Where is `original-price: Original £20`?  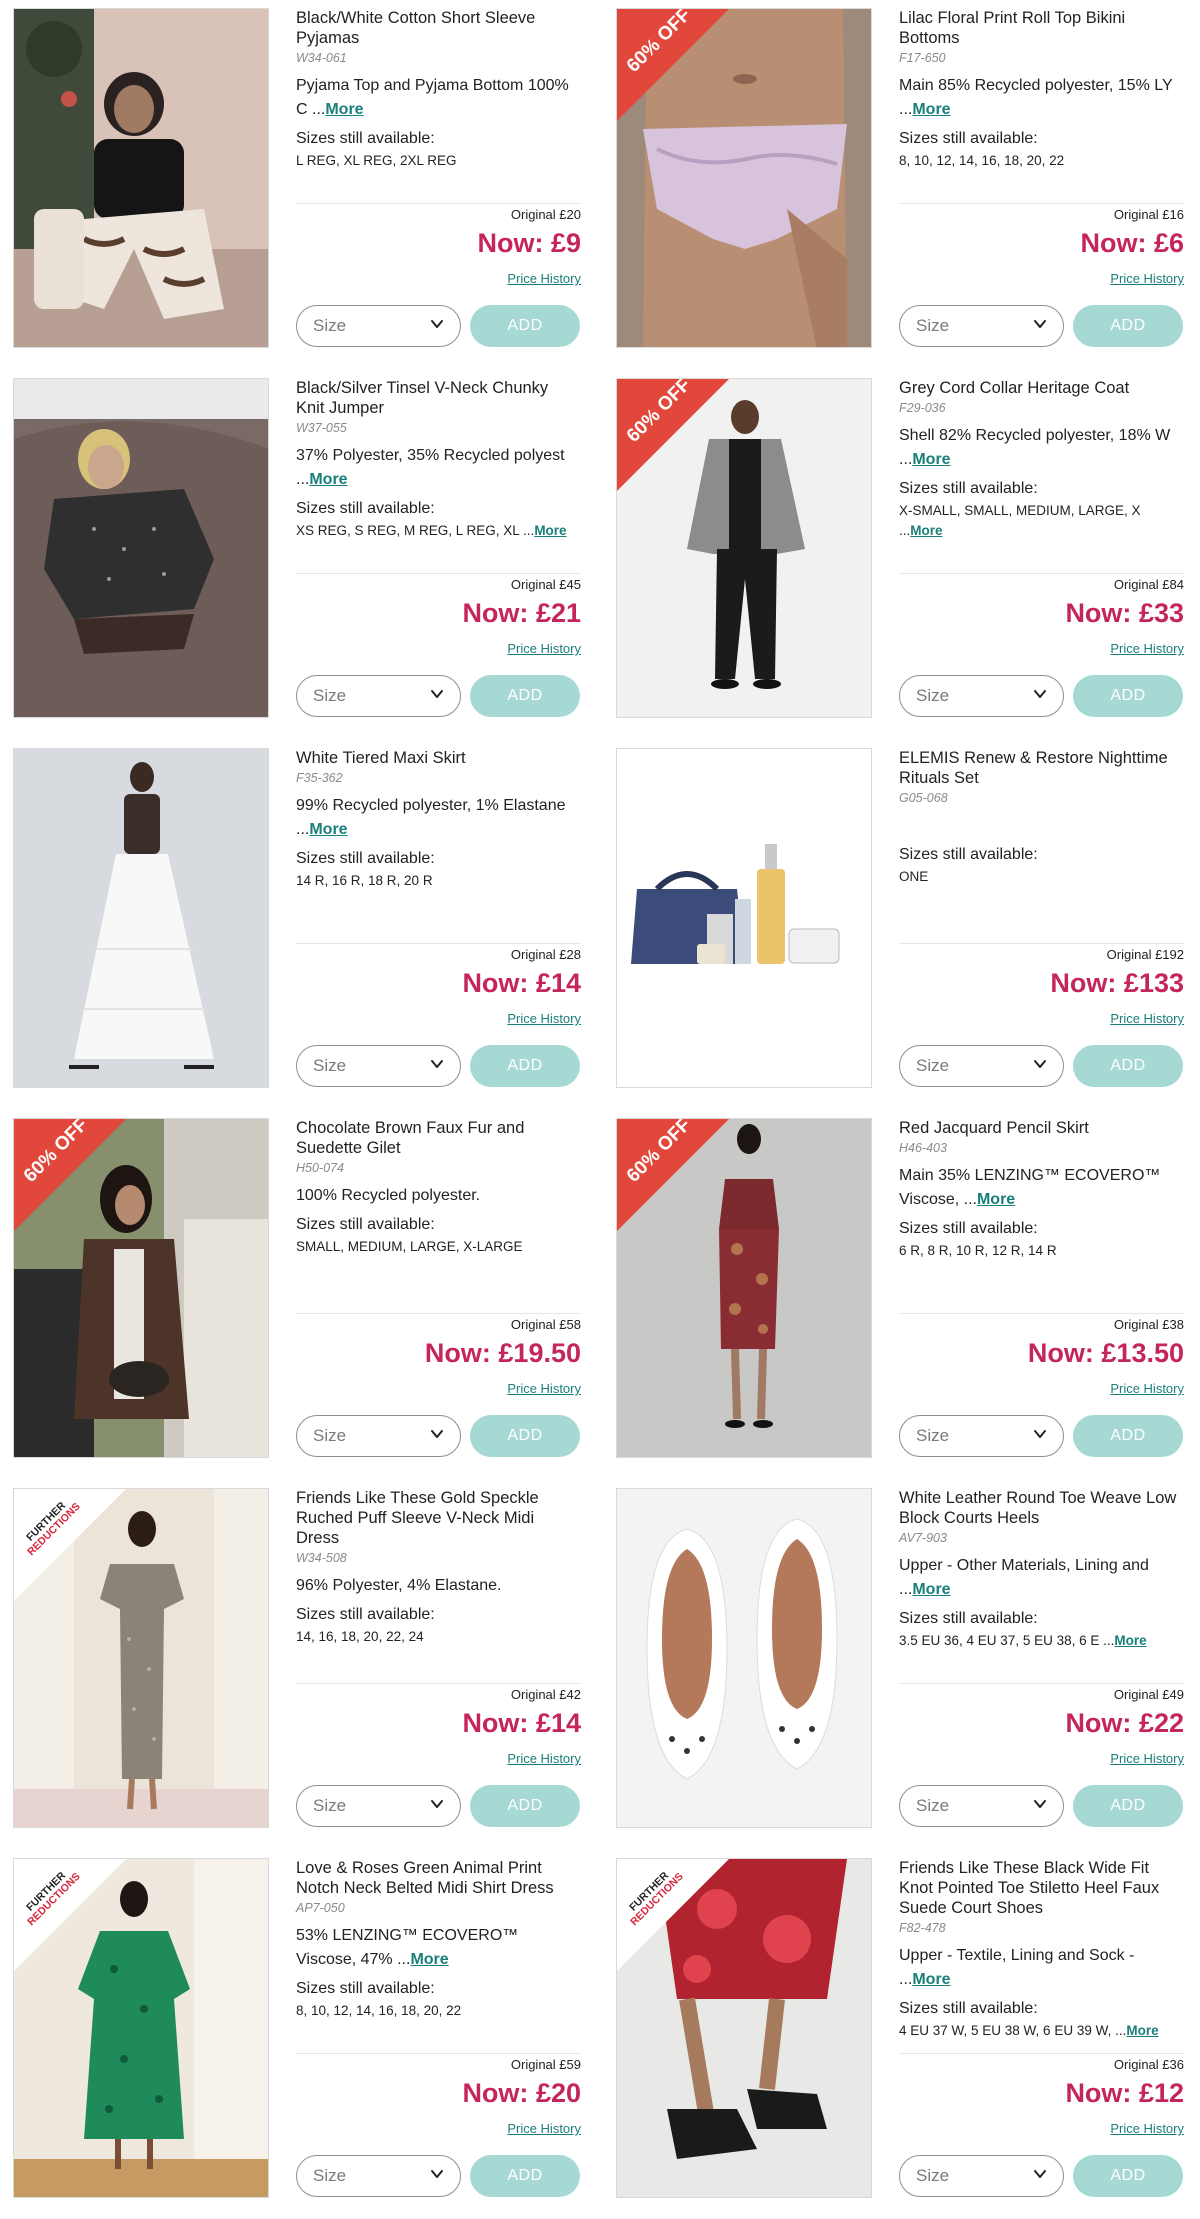
original-price: Original £20 is located at coordinates (545, 214).